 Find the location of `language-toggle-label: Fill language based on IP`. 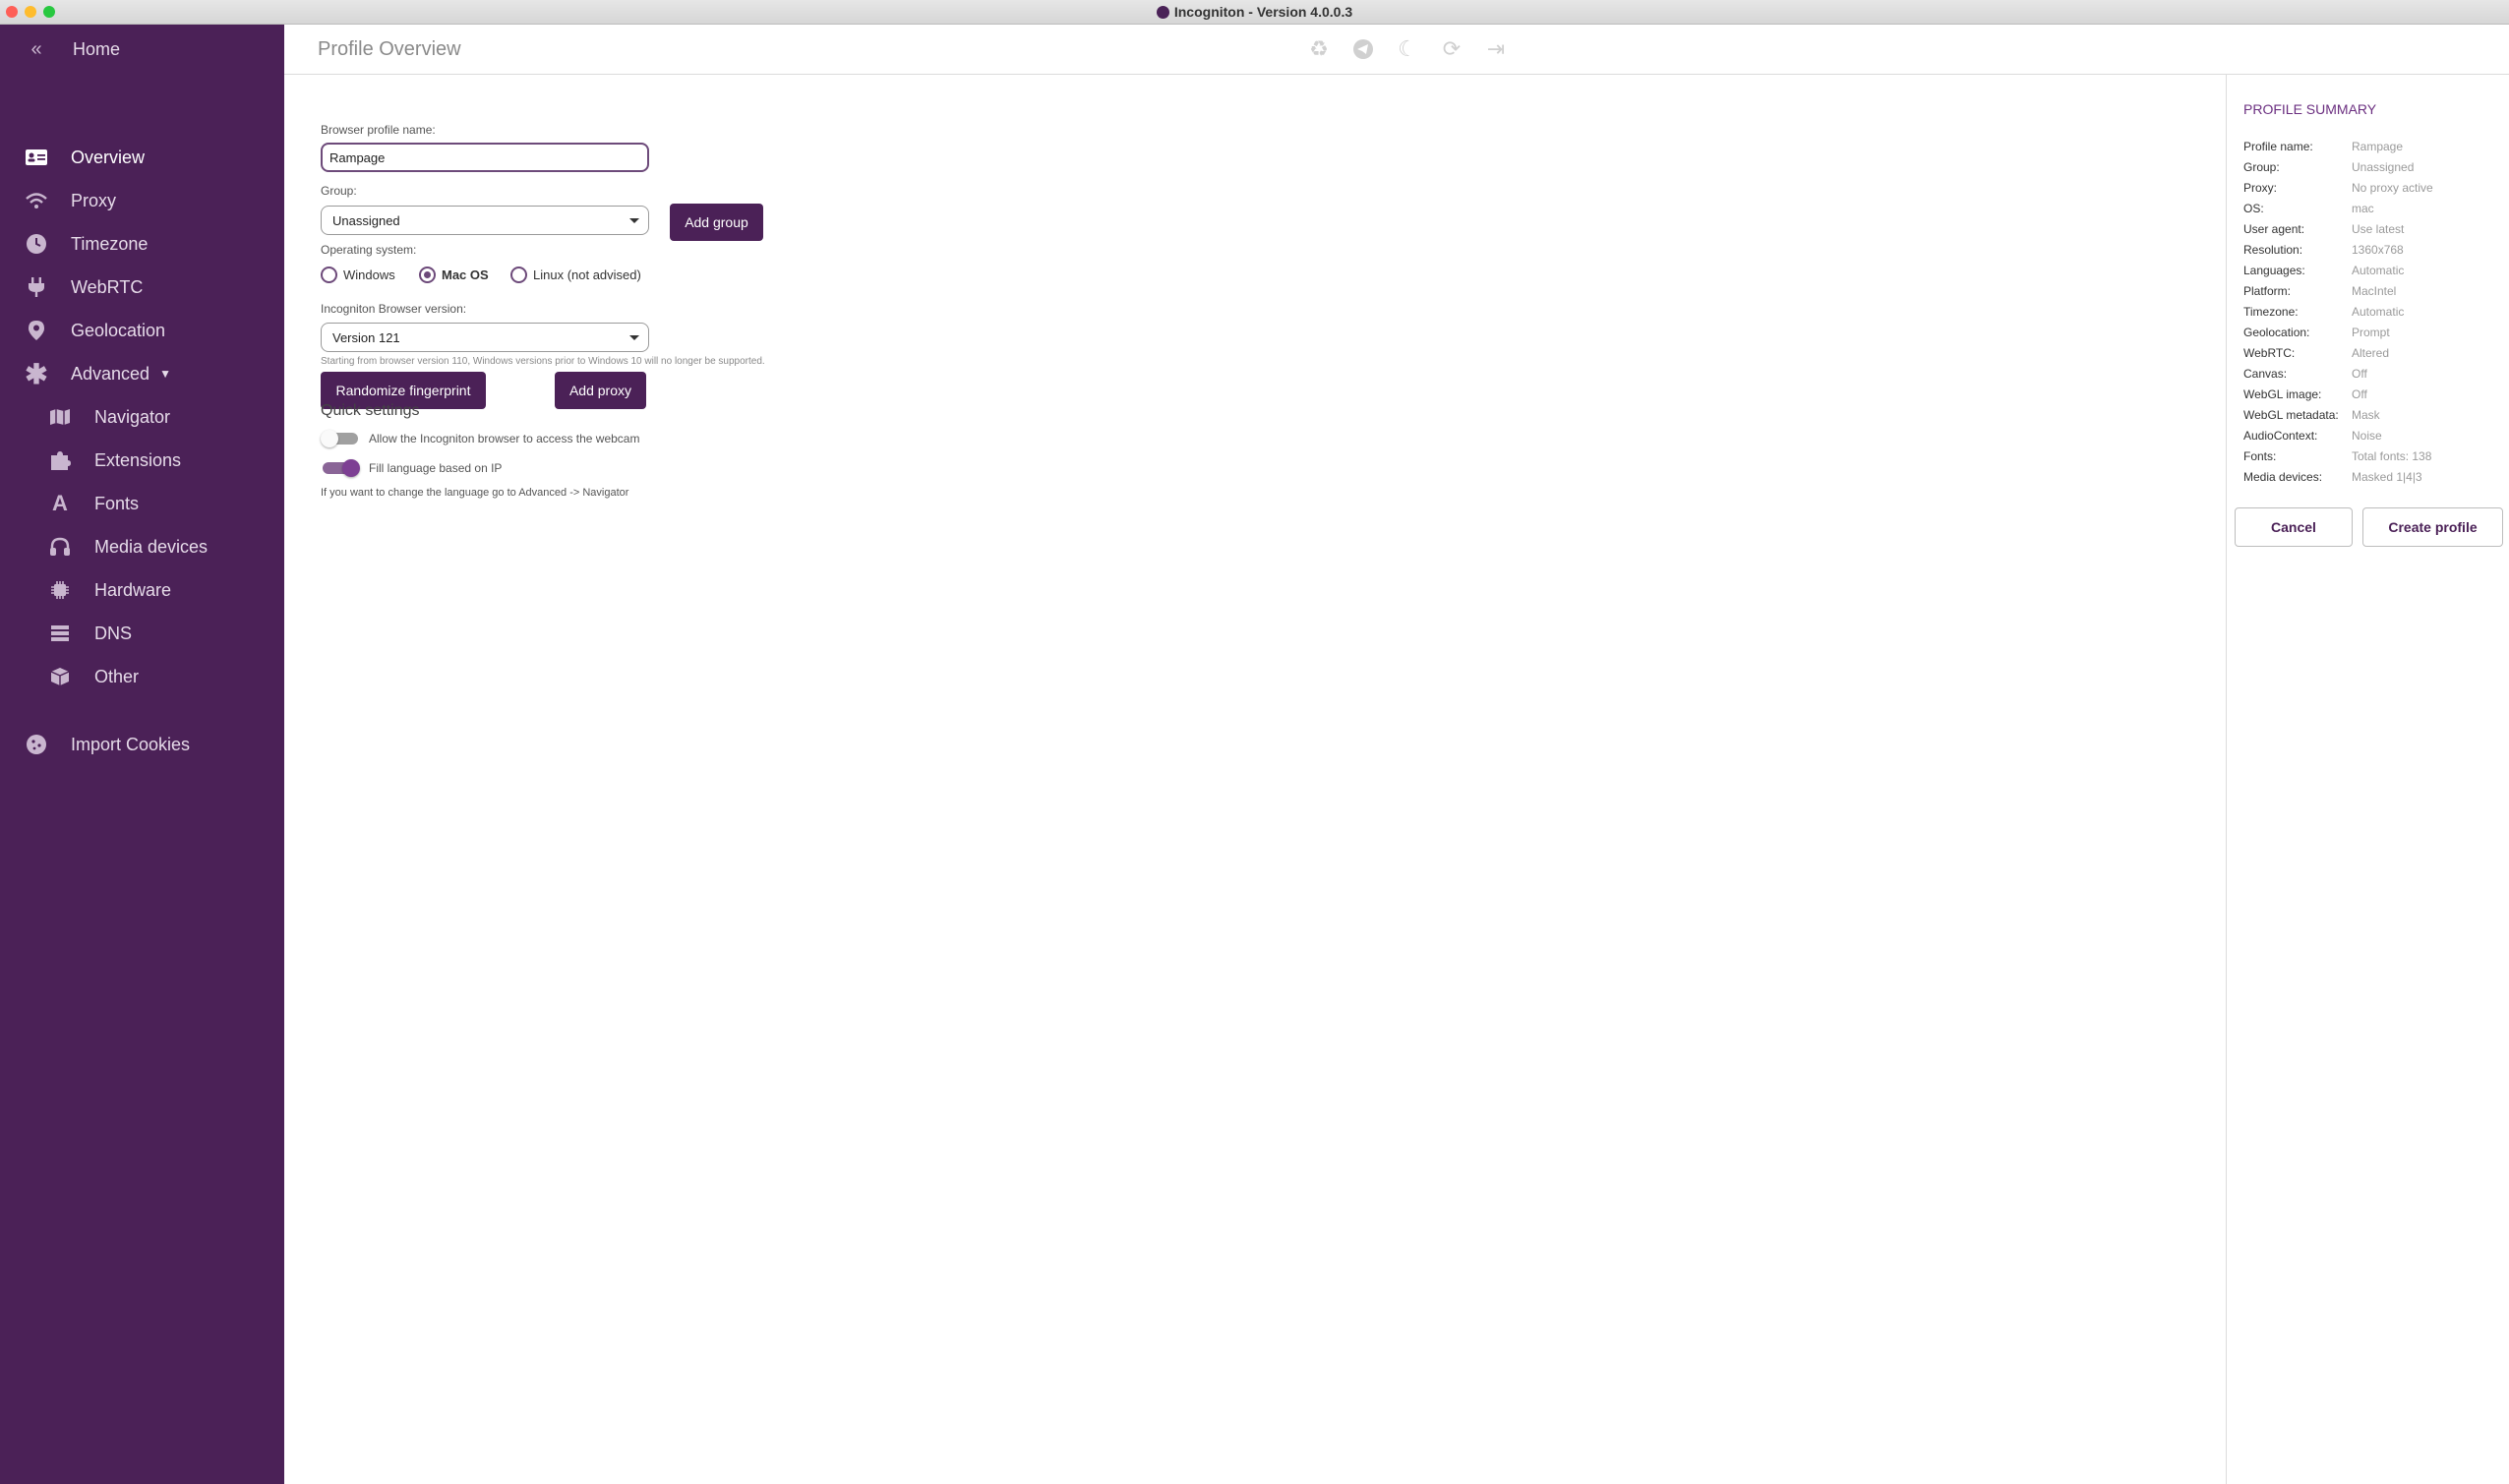

language-toggle-label: Fill language based on IP is located at coordinates (436, 468).